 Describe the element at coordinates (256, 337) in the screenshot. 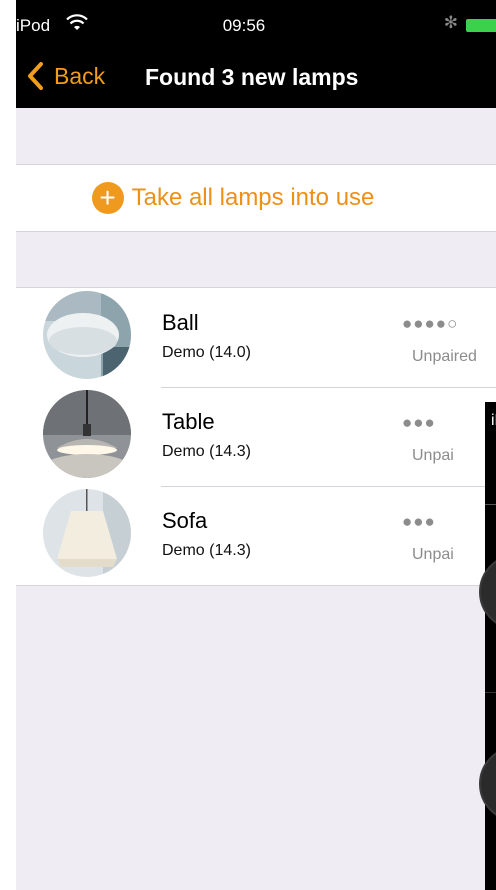

I see `lamp-row-ball: Ball Demo (14.0) ●●●●○ Unpaired` at that location.